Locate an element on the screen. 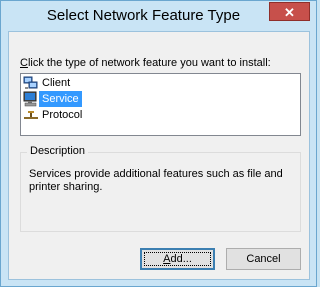 Image resolution: width=320 pixels, height=287 pixels. list-item-protocol: Protocol is located at coordinates (54, 115).